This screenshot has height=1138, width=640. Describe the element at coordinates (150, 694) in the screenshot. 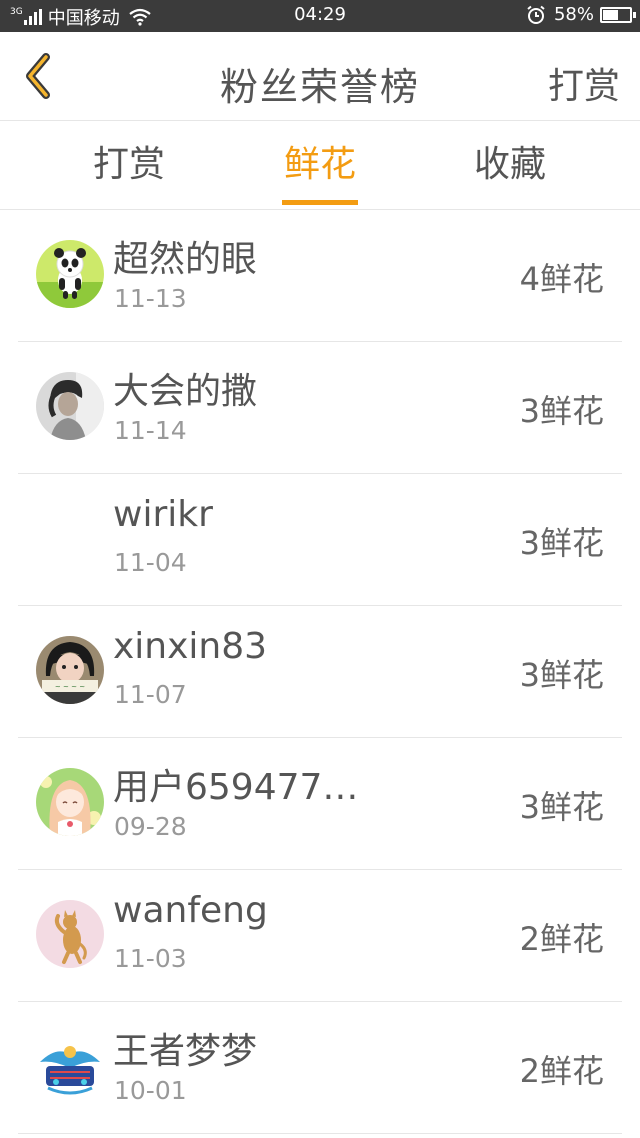

I see `gift-date: 11-07` at that location.